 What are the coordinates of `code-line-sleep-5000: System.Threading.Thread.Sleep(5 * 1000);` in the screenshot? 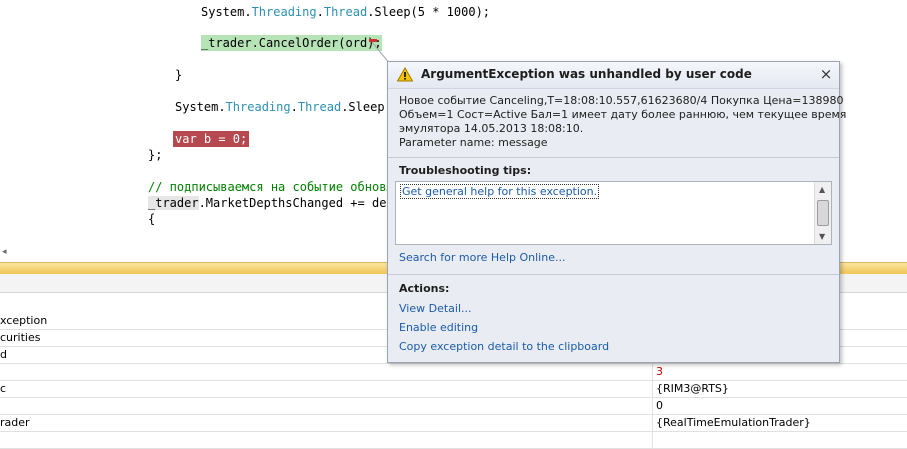 It's located at (346, 12).